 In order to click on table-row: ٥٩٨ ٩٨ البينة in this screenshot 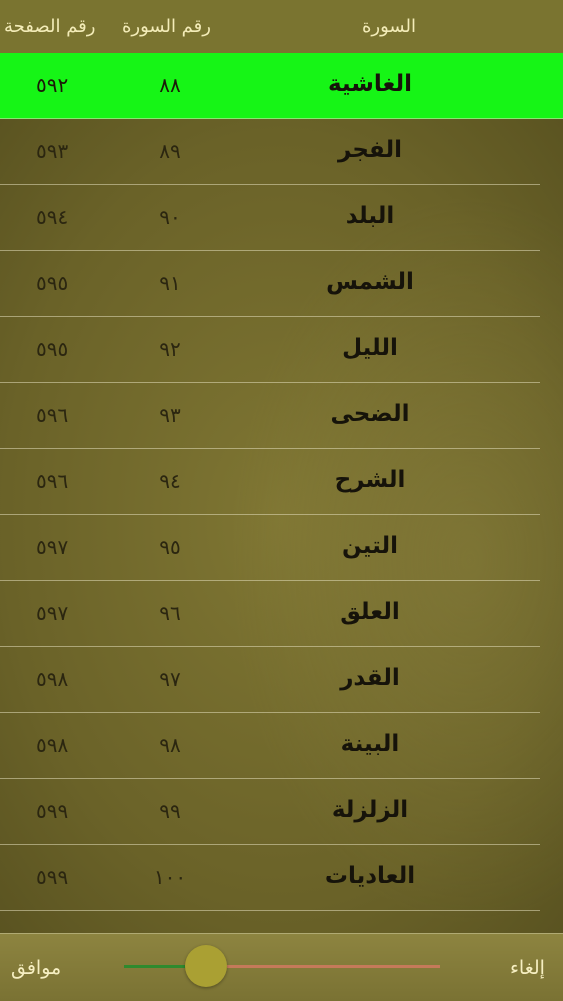, I will do `click(270, 746)`.